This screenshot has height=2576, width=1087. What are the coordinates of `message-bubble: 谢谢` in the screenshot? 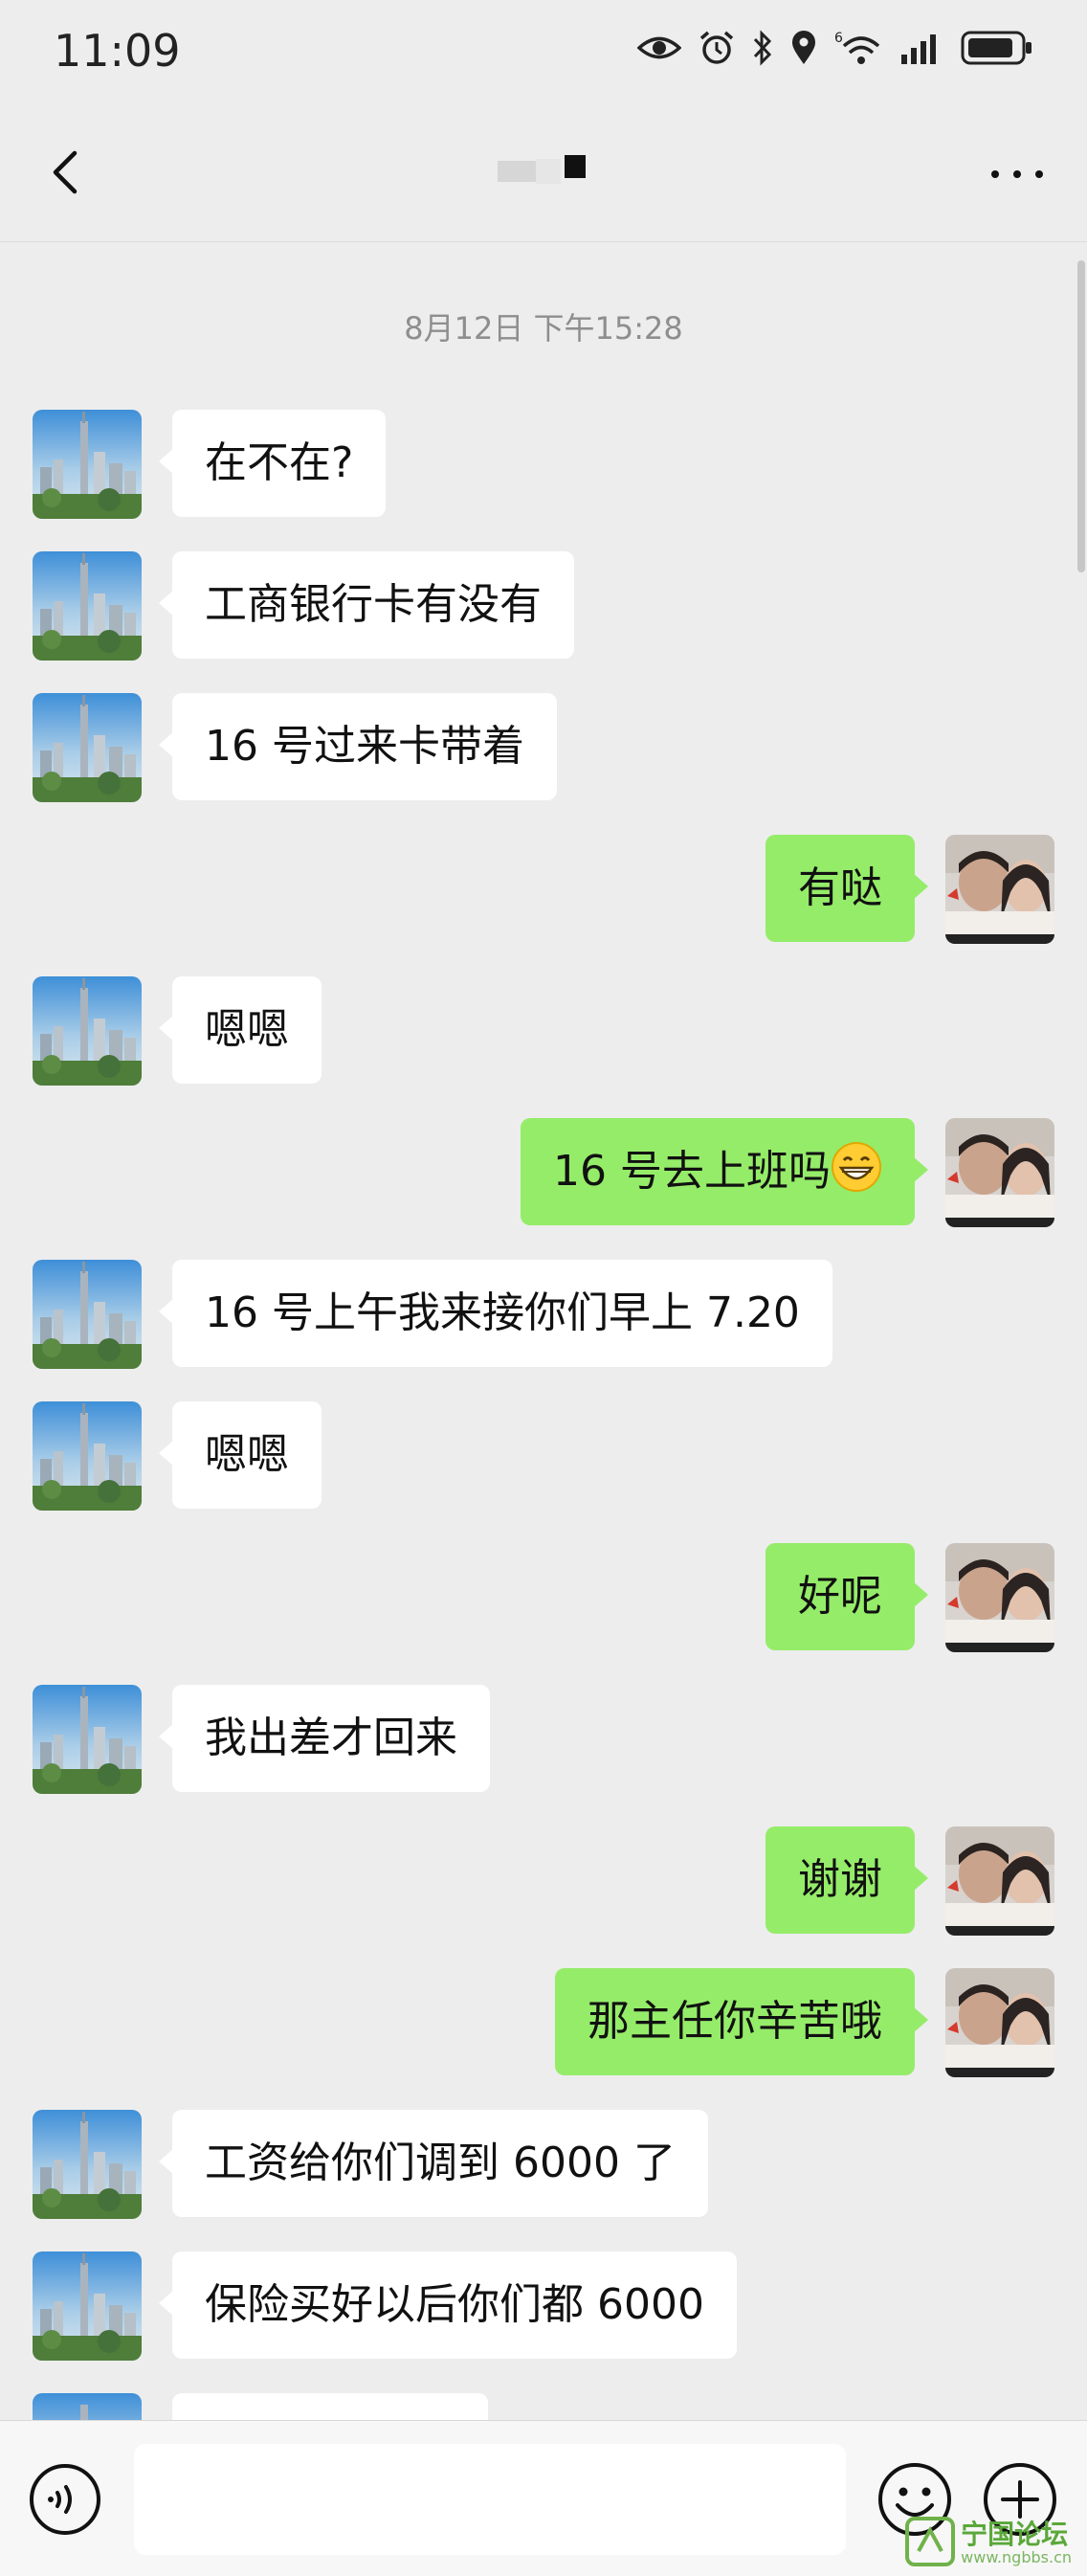 It's located at (847, 1880).